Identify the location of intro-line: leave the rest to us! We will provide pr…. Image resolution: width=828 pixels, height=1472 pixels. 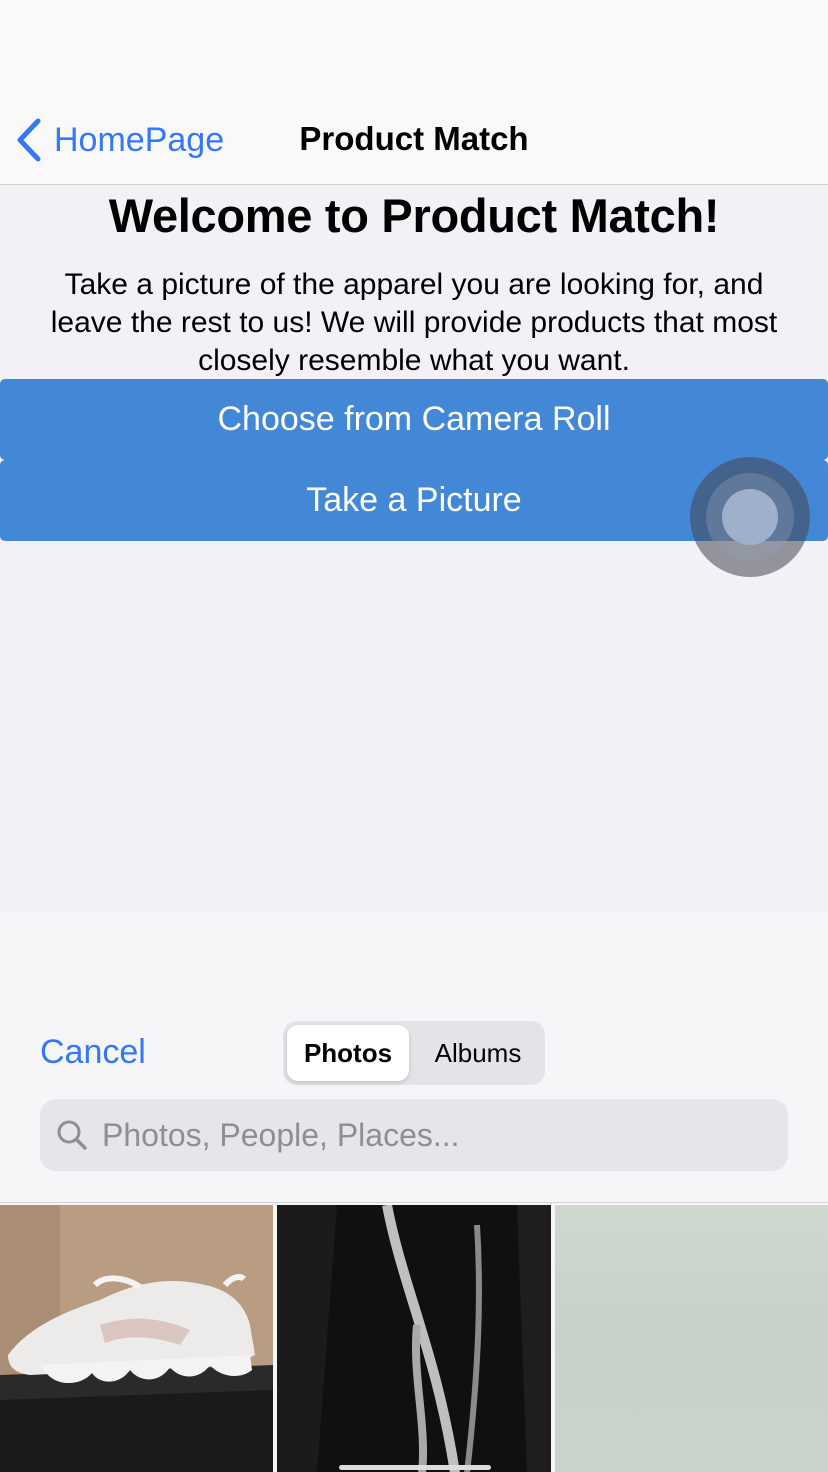
(414, 322).